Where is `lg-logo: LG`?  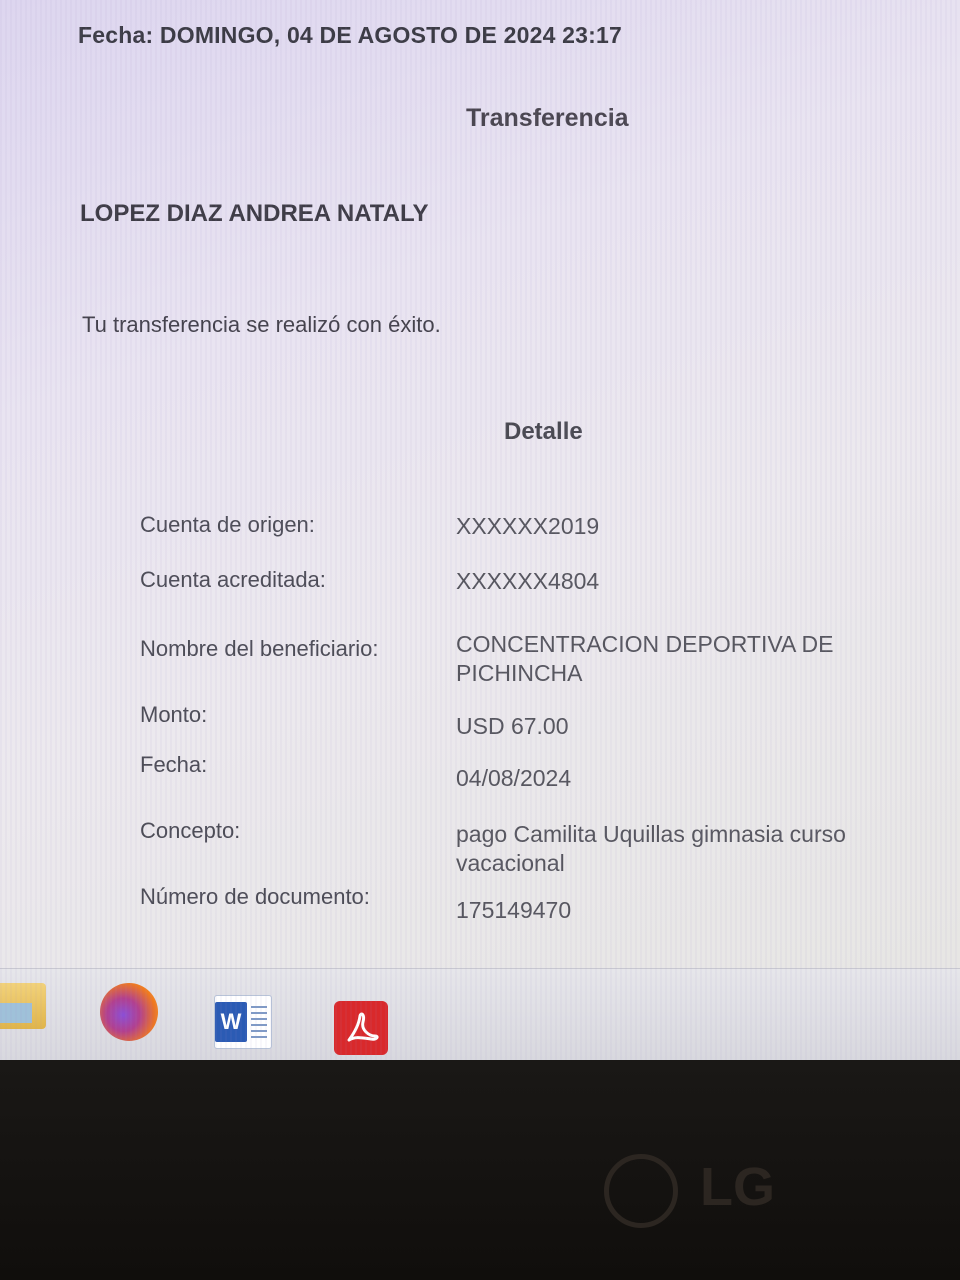
lg-logo: LG is located at coordinates (700, 1189).